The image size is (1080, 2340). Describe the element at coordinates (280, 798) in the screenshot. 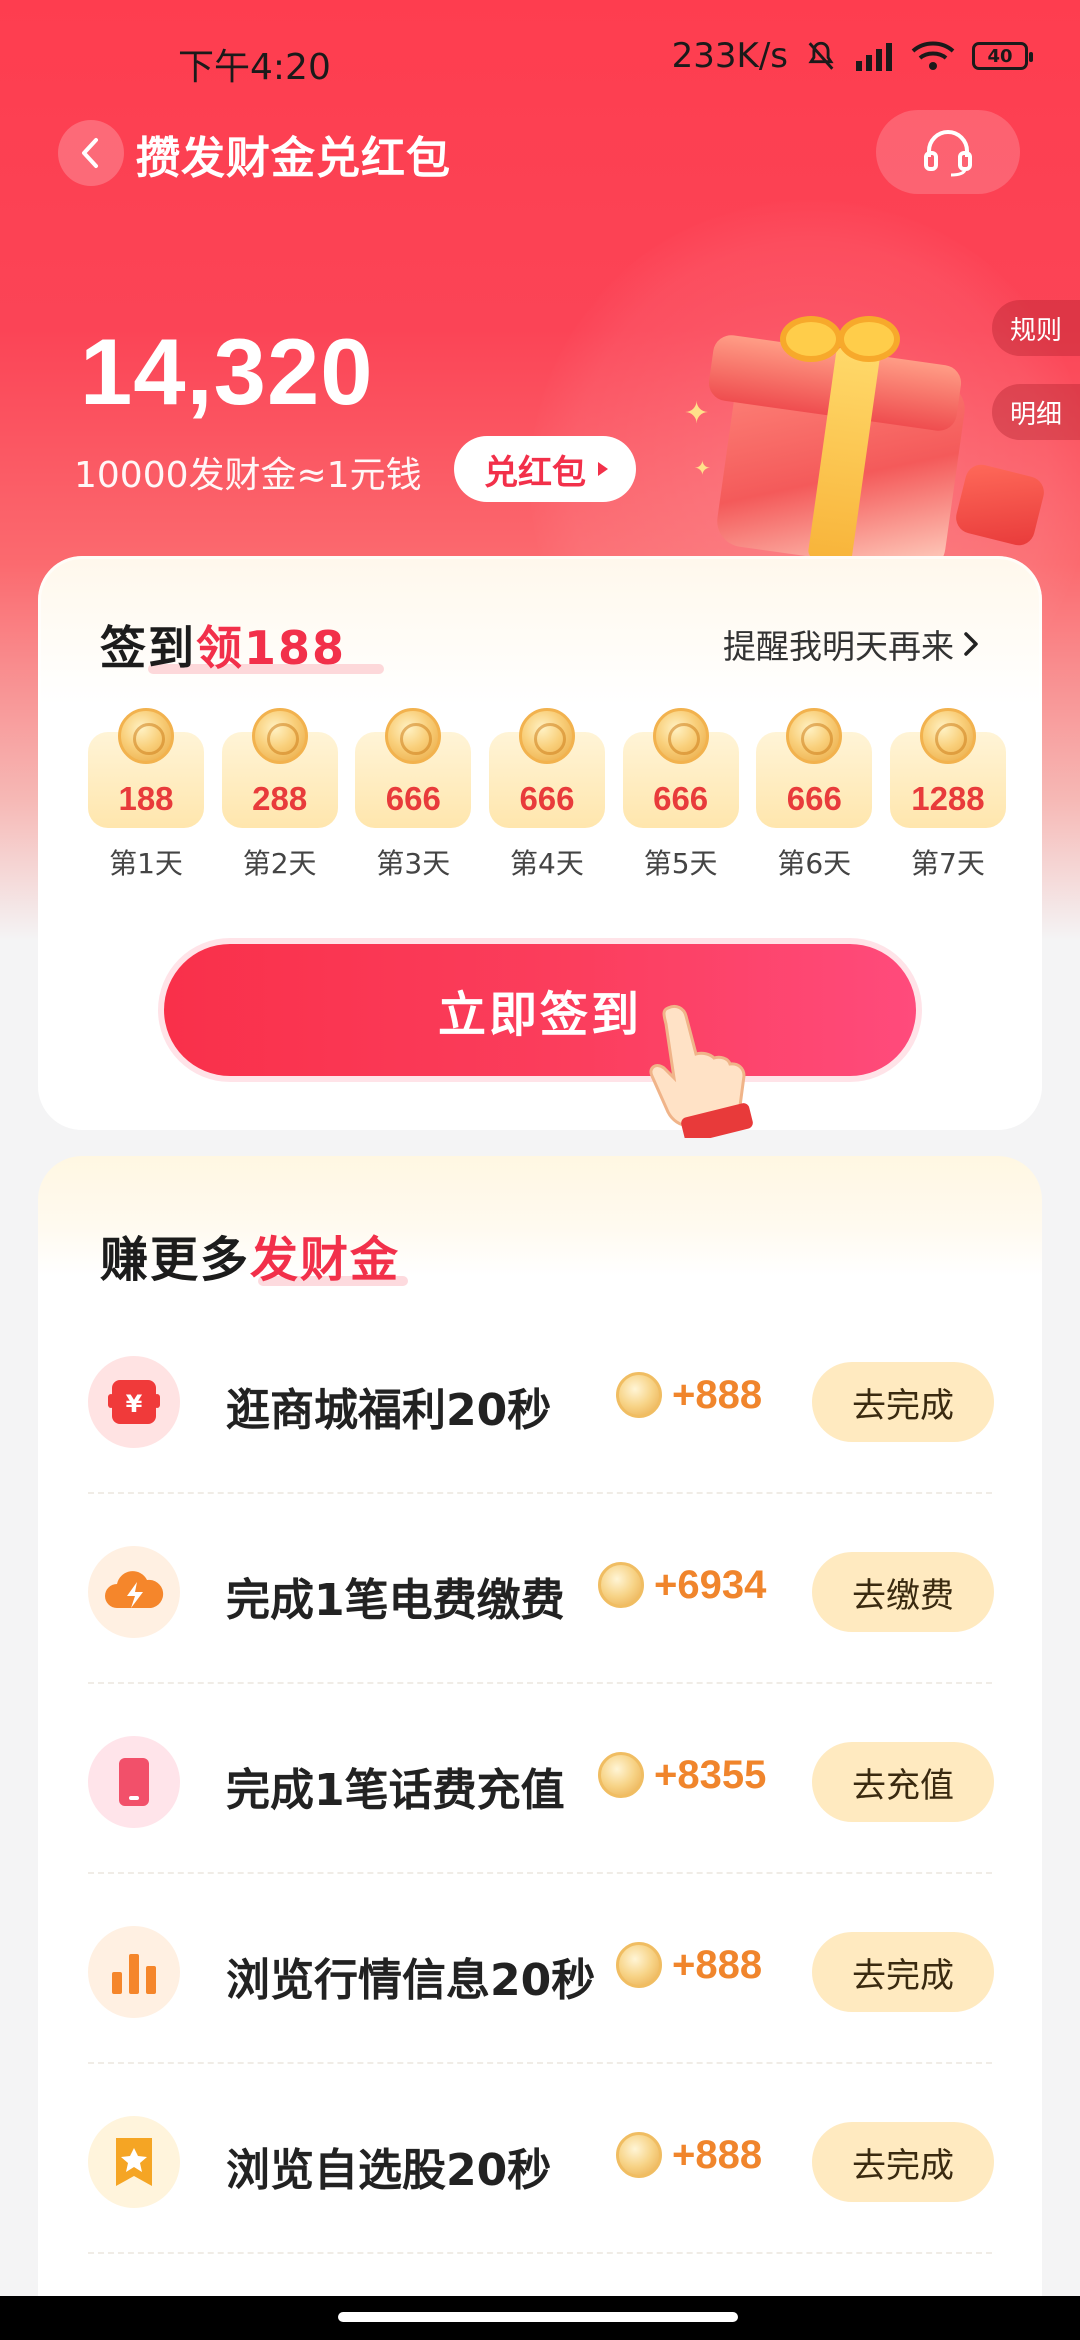

I see `day-reward-value: 288` at that location.